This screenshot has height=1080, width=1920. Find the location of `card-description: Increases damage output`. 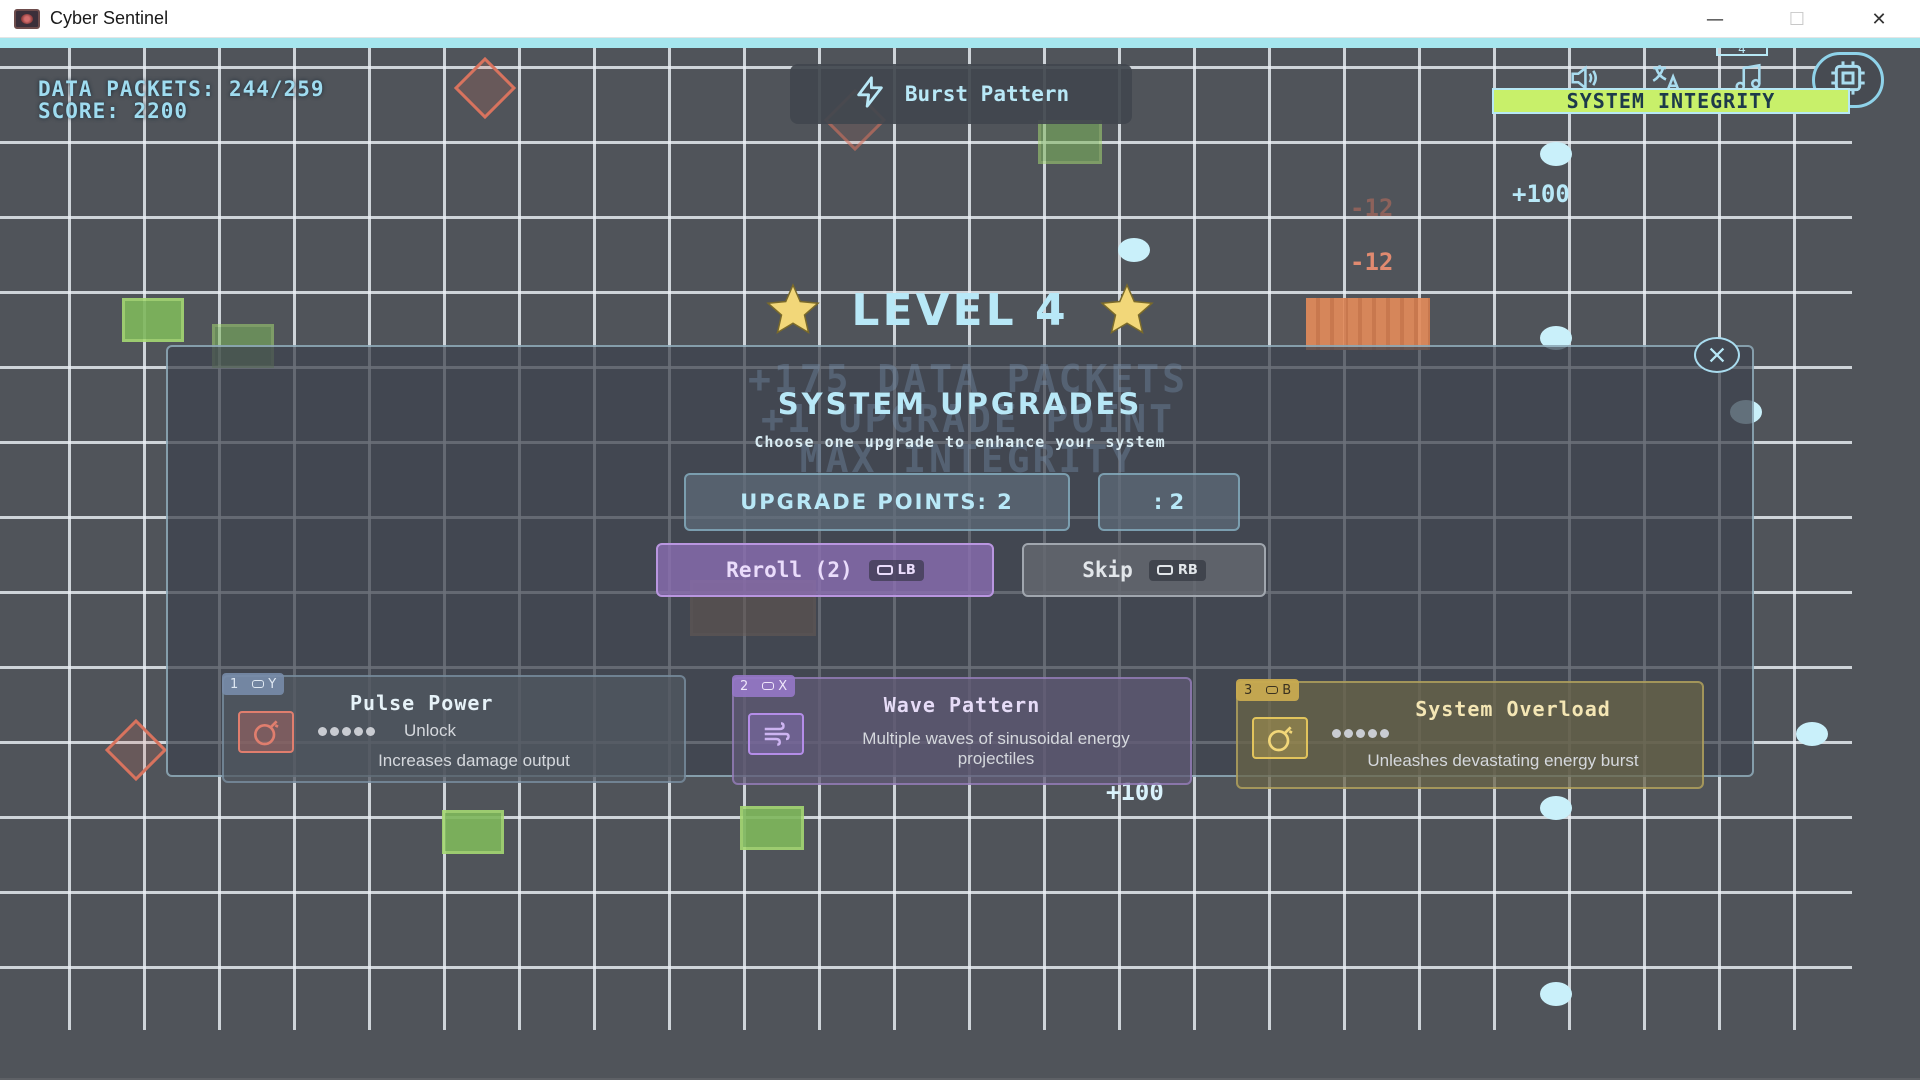

card-description: Increases damage output is located at coordinates (474, 760).